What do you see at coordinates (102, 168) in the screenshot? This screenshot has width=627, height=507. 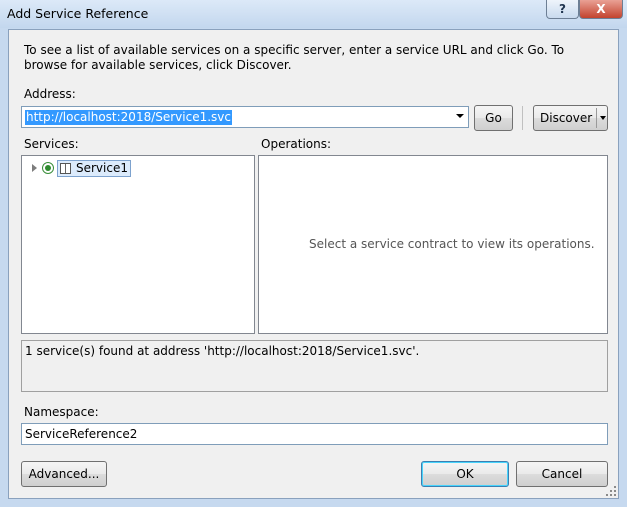 I see `service-name: Service1` at bounding box center [102, 168].